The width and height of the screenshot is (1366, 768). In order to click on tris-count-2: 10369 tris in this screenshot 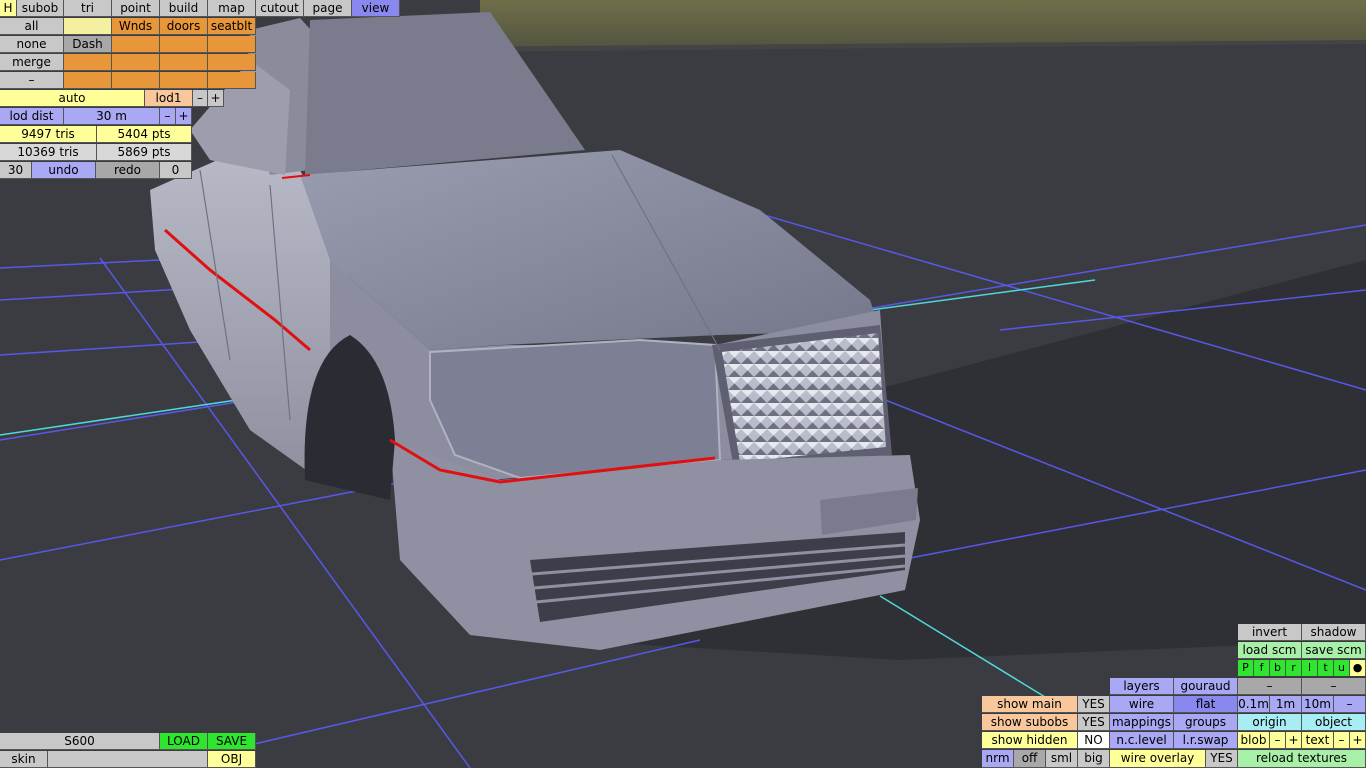, I will do `click(48, 152)`.